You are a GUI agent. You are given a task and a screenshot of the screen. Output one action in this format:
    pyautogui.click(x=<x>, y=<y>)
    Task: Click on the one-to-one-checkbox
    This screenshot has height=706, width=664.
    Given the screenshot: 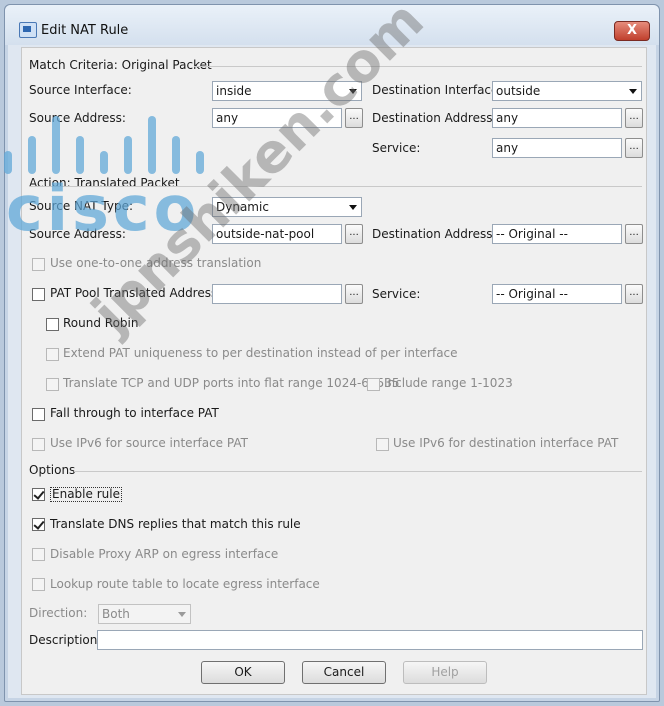 What is the action you would take?
    pyautogui.click(x=38, y=264)
    